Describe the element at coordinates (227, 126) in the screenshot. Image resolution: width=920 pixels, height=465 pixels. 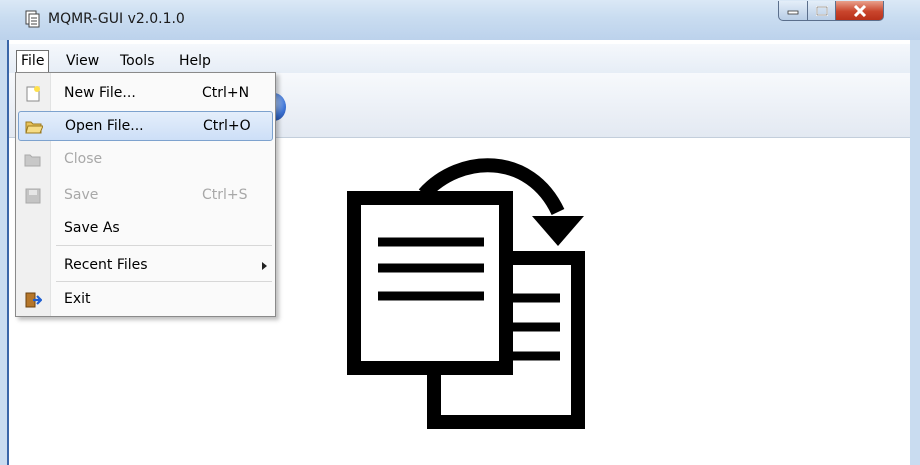
I see `menu-item-shortcut: Ctrl+O` at that location.